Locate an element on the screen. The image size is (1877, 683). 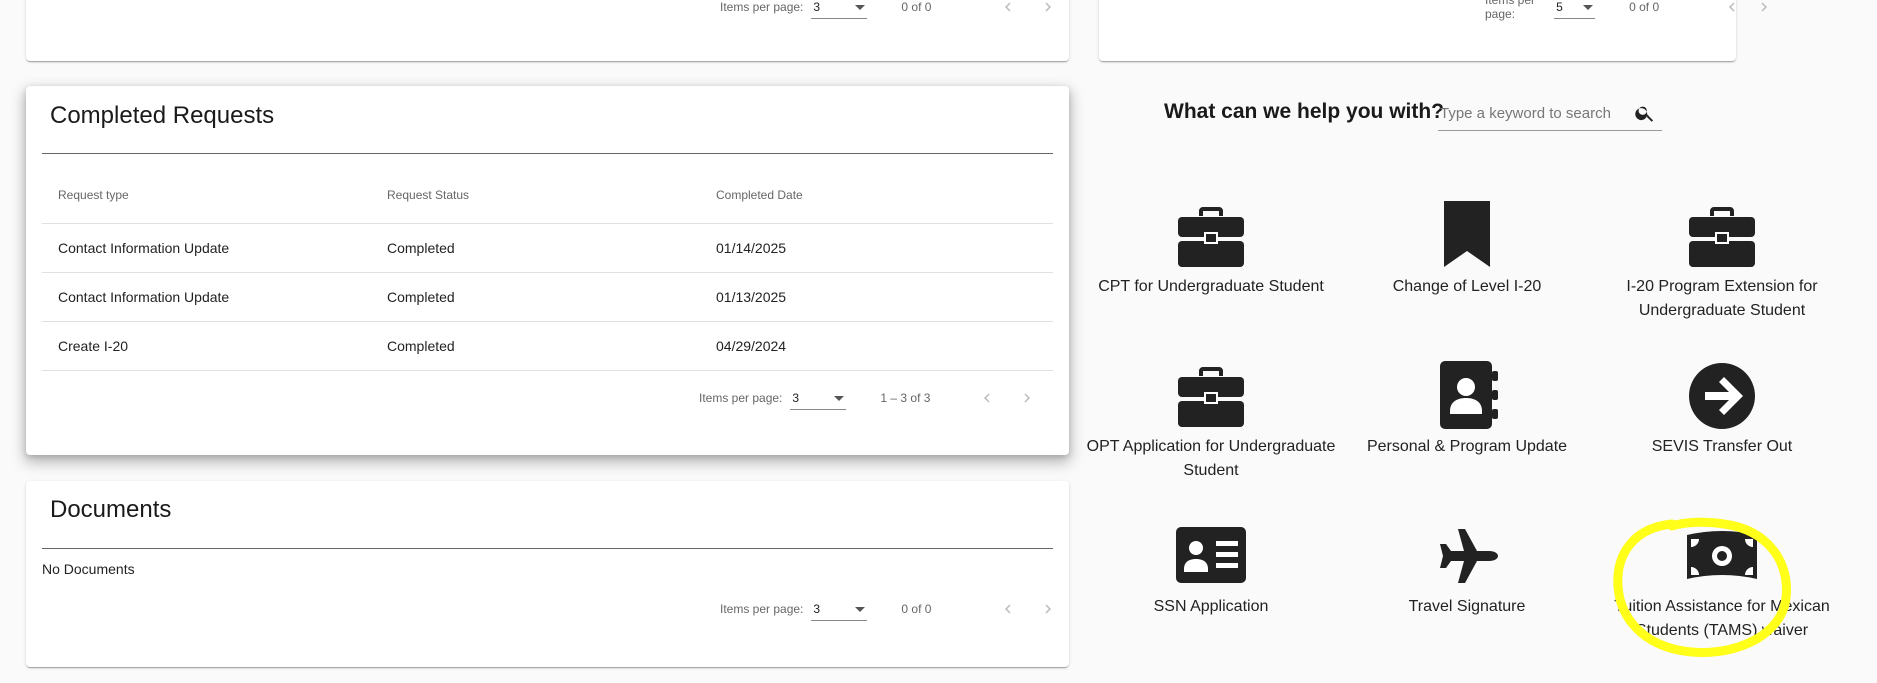
service-sevis-transfer-out: SEVIS Transfer Out is located at coordinates (1722, 410).